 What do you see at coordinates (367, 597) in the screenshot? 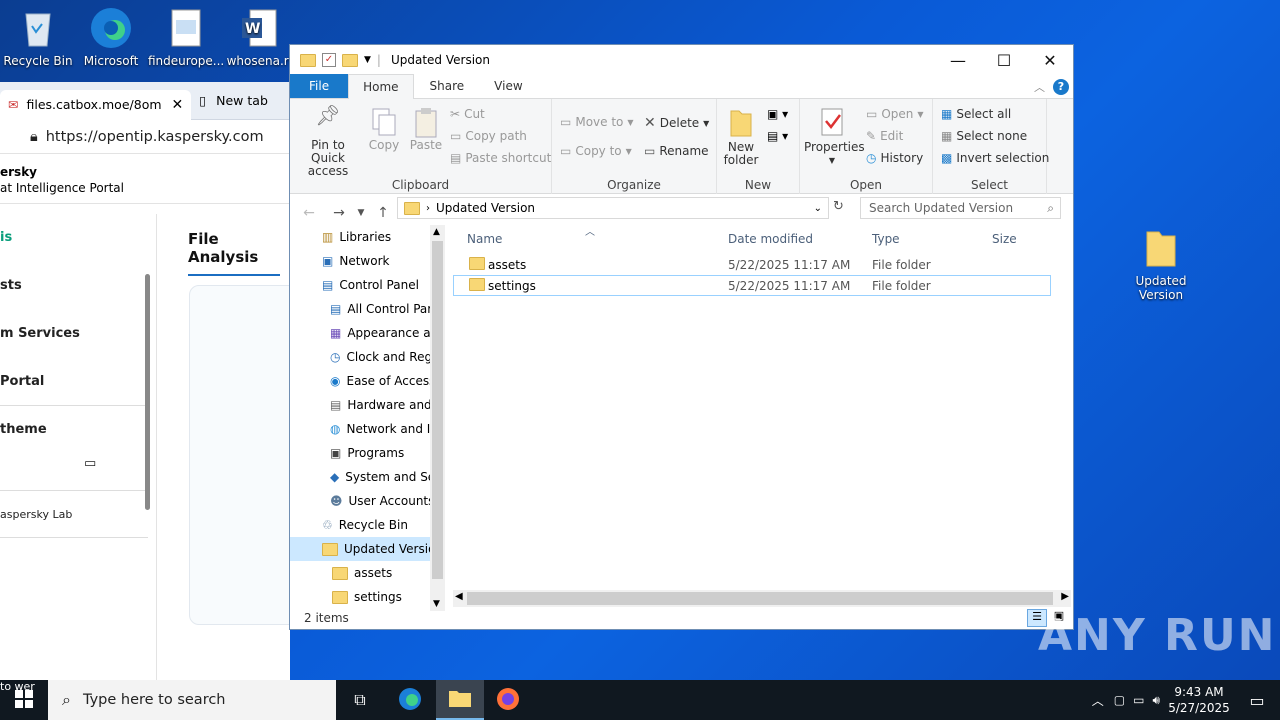
I see `nav-item-settings: settings` at bounding box center [367, 597].